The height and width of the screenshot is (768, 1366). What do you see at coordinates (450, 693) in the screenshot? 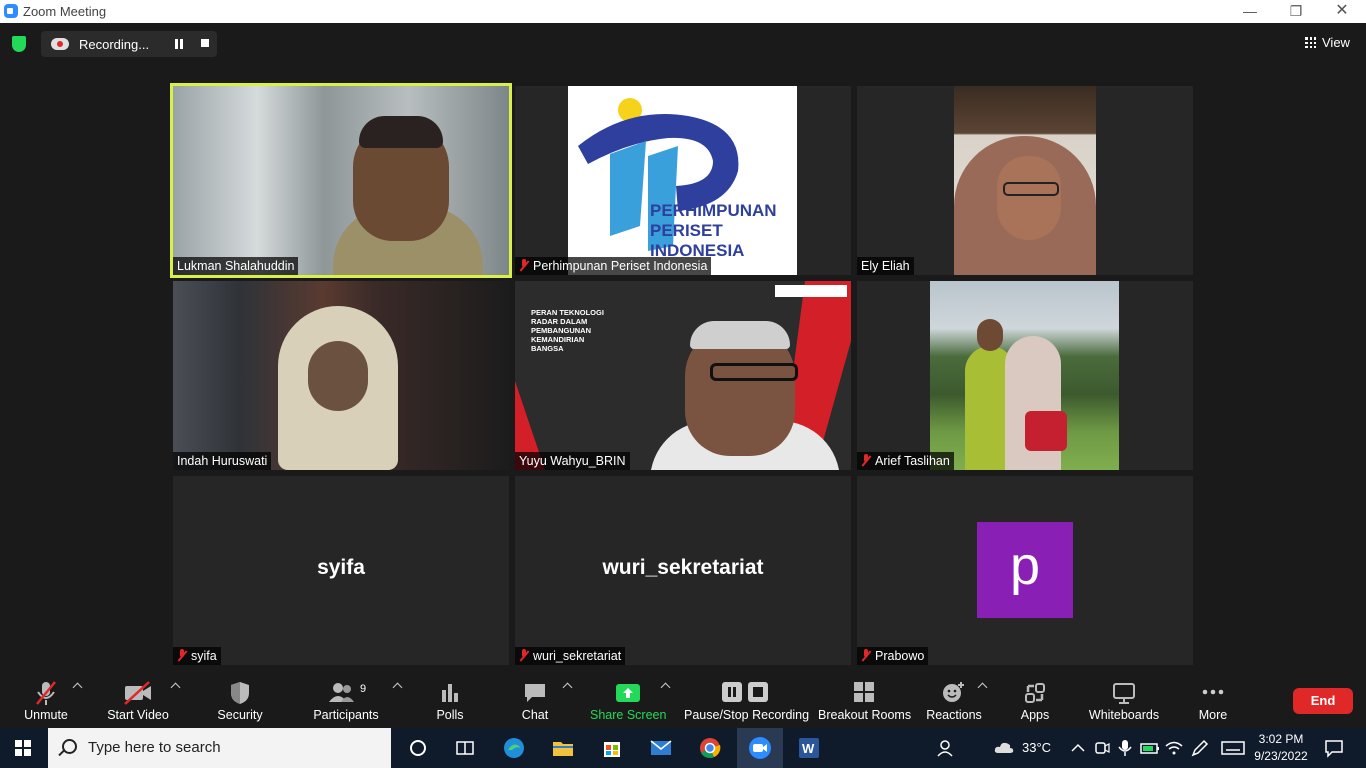
I see `polls-icon` at bounding box center [450, 693].